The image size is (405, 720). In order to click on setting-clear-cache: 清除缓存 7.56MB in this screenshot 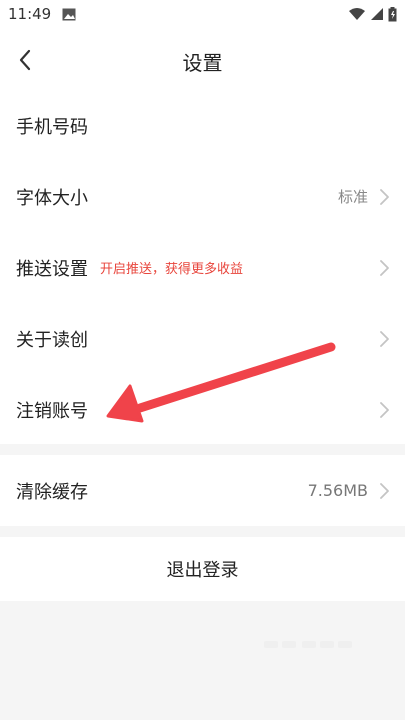, I will do `click(202, 490)`.